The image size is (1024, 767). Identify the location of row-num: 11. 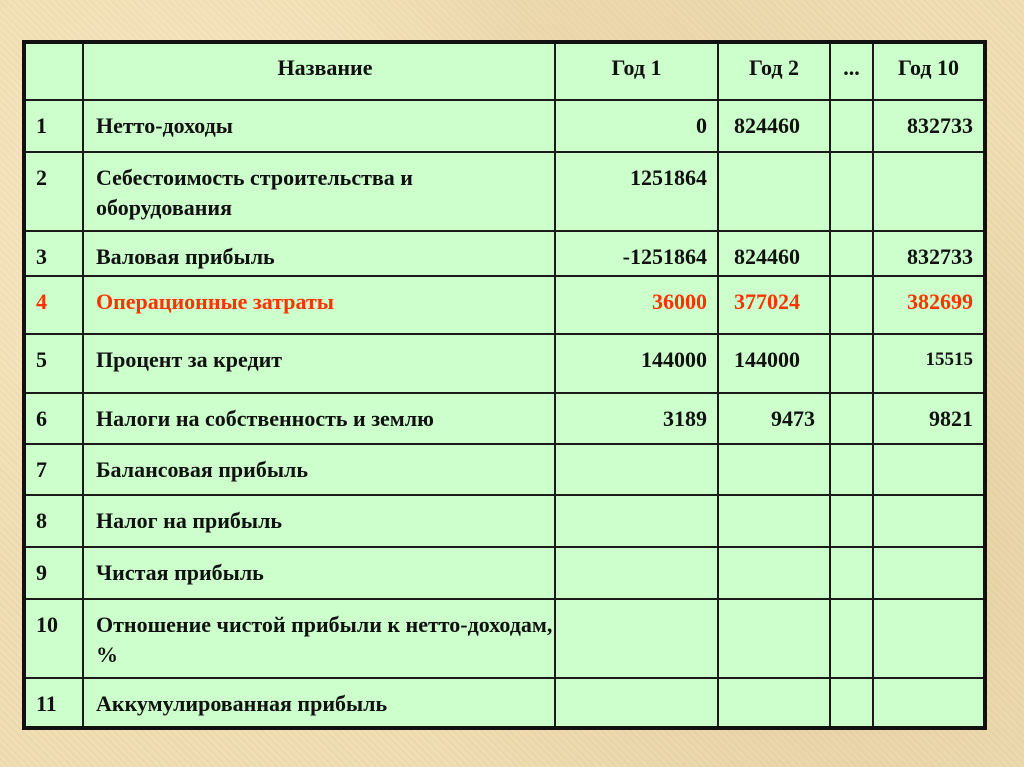
(53, 703).